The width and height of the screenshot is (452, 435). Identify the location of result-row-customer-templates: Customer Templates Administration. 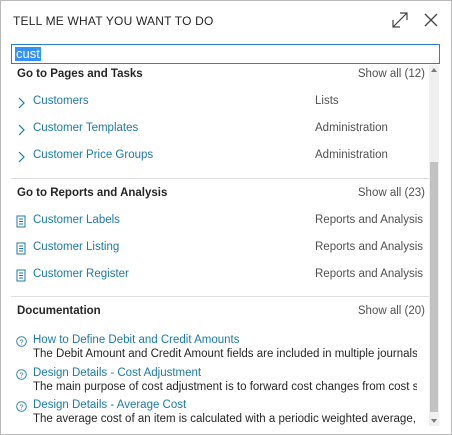
(215, 130).